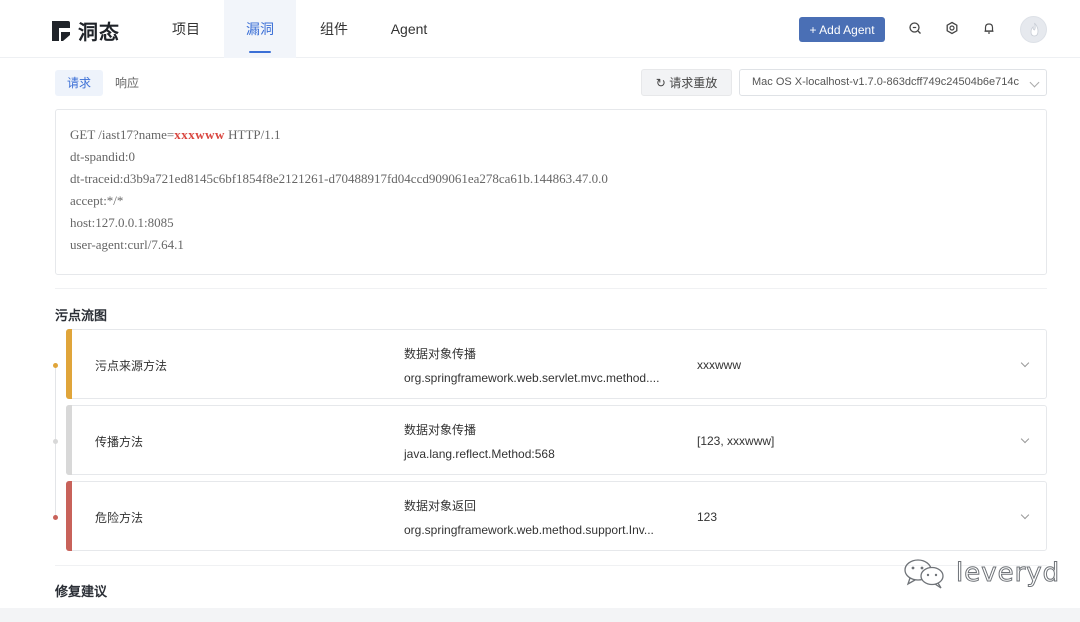 The image size is (1080, 622). I want to click on flow-item-label: 危险方法, so click(119, 518).